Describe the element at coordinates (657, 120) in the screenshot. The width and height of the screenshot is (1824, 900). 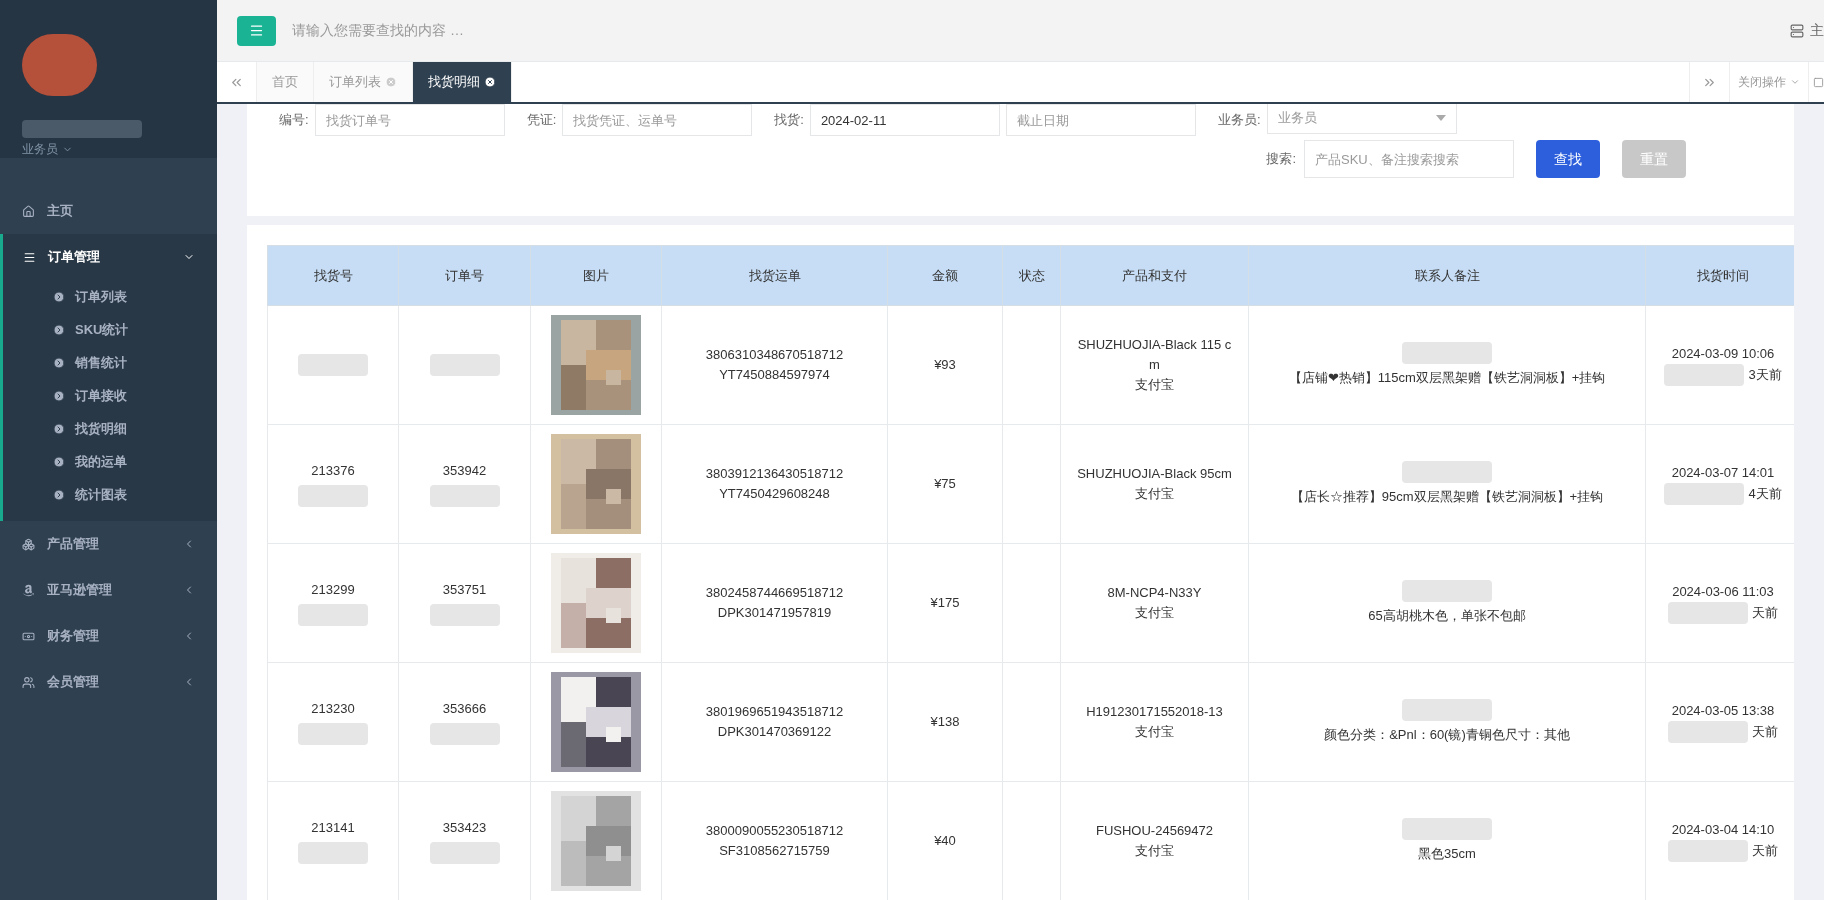
I see `filter-field: 找货凭证、运单号` at that location.